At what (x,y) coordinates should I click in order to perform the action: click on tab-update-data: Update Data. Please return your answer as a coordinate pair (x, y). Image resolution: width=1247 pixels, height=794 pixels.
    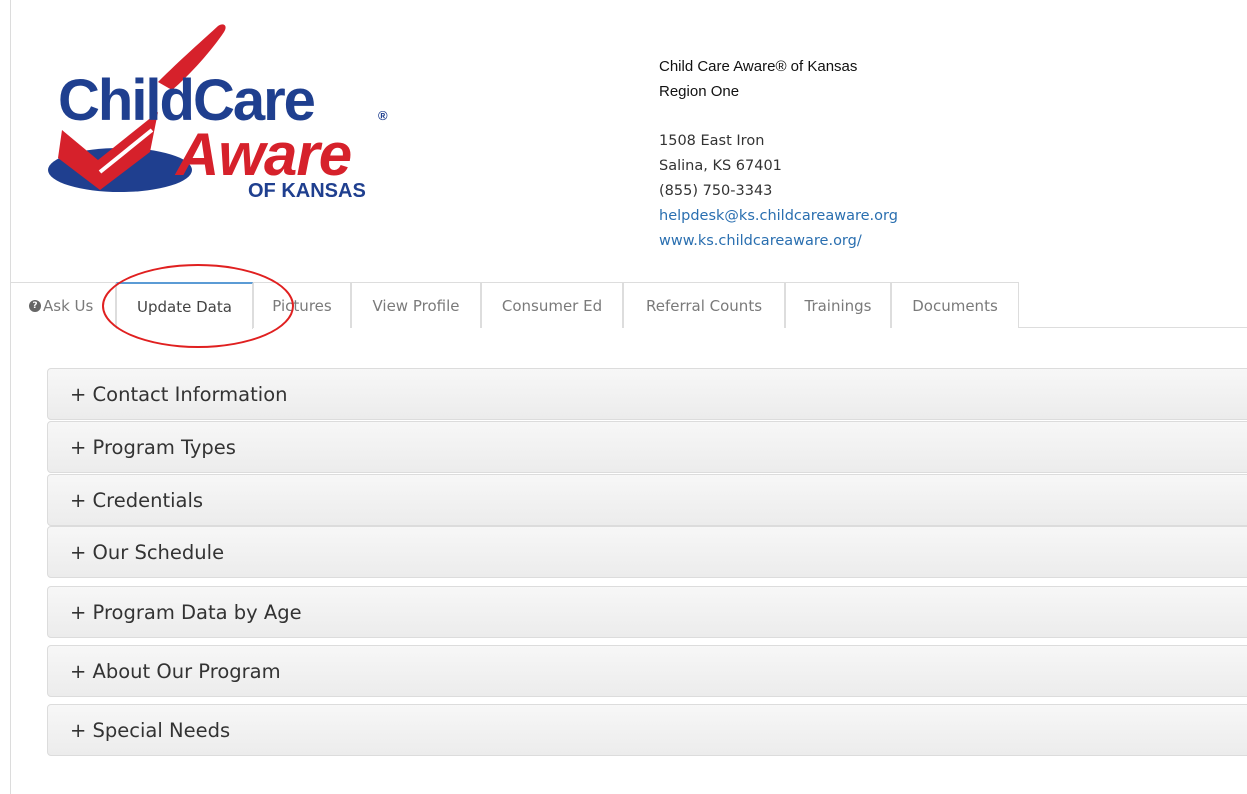
    Looking at the image, I should click on (184, 305).